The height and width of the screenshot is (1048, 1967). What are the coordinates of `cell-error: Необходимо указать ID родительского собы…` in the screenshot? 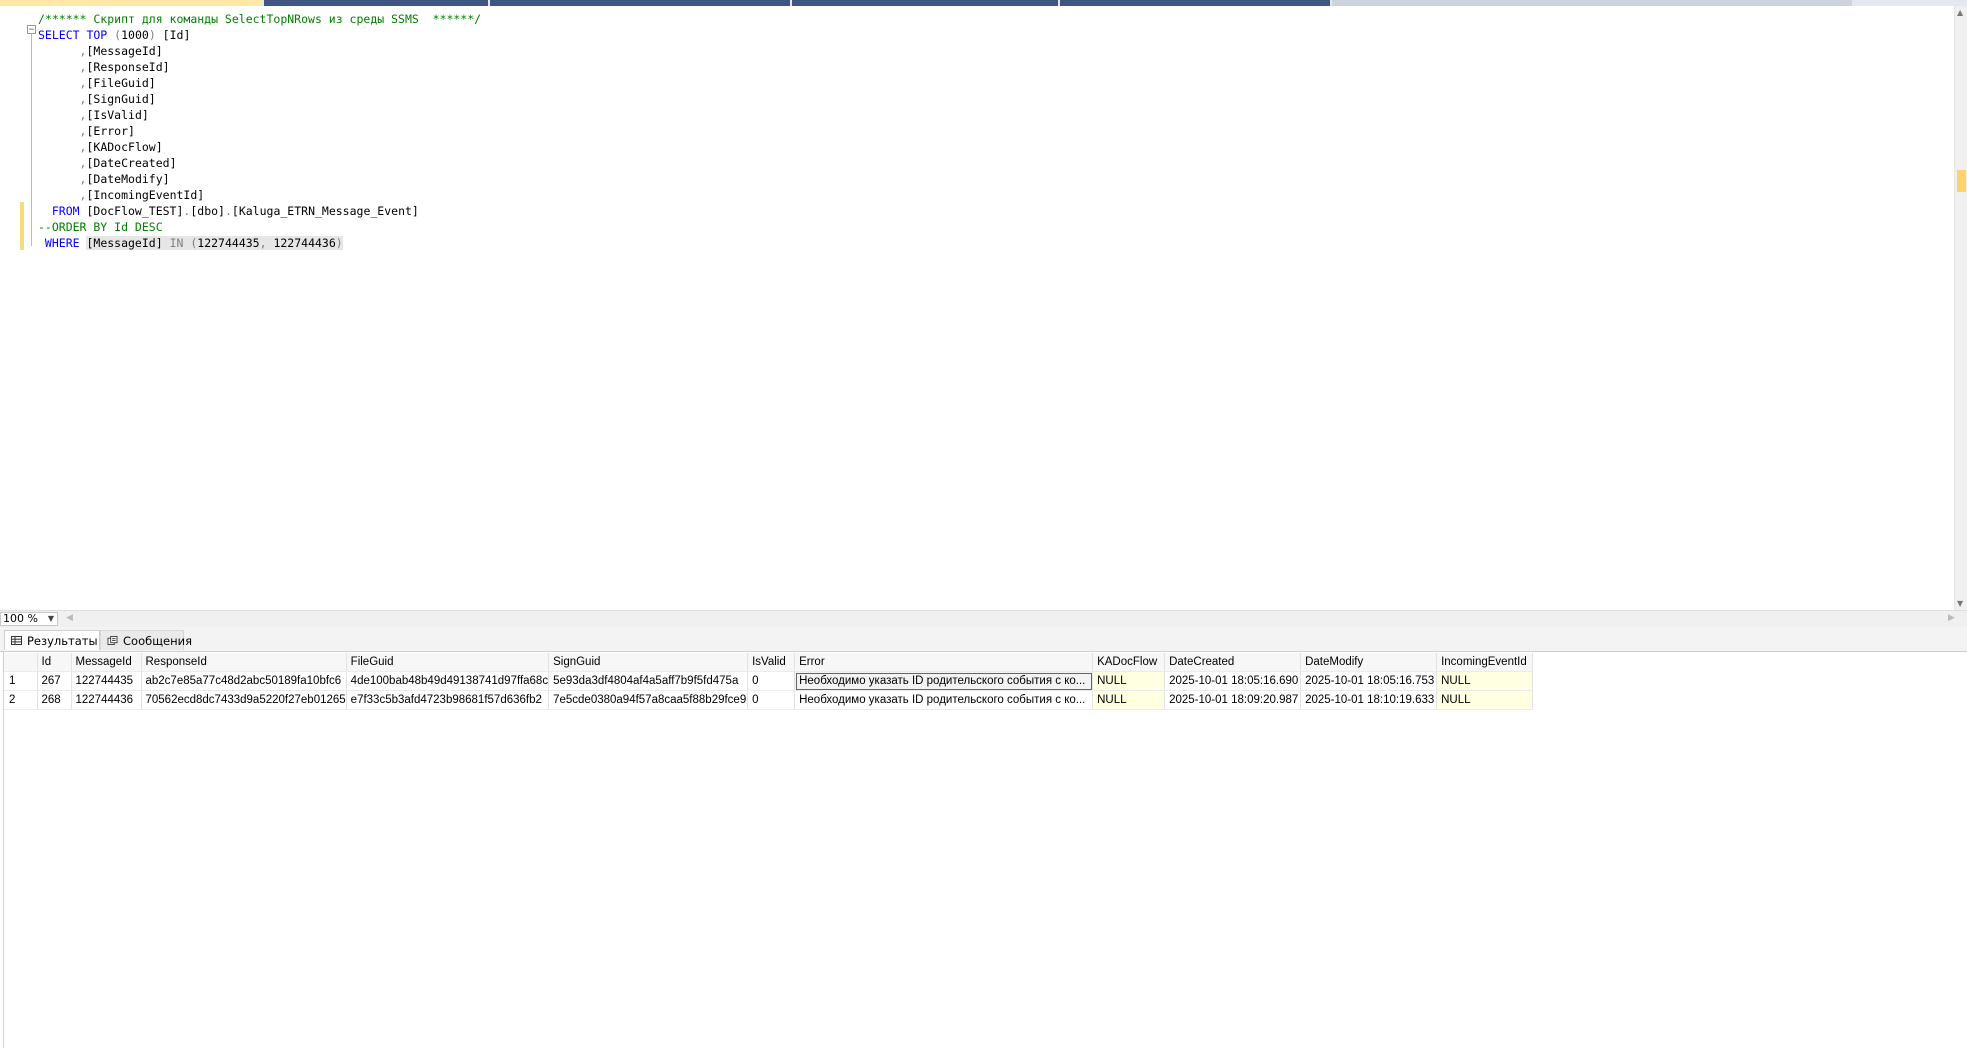 It's located at (944, 700).